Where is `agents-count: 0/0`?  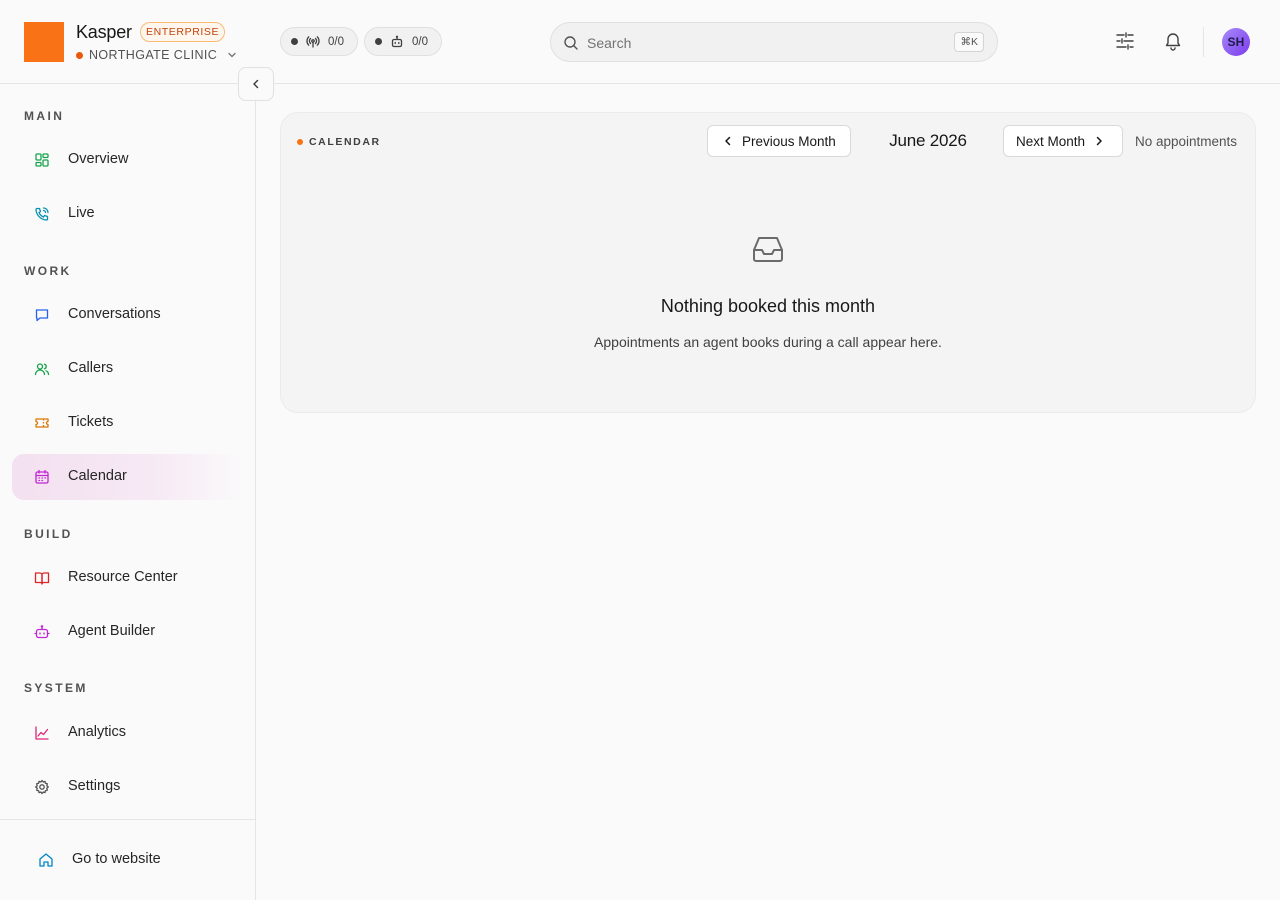 agents-count: 0/0 is located at coordinates (420, 41).